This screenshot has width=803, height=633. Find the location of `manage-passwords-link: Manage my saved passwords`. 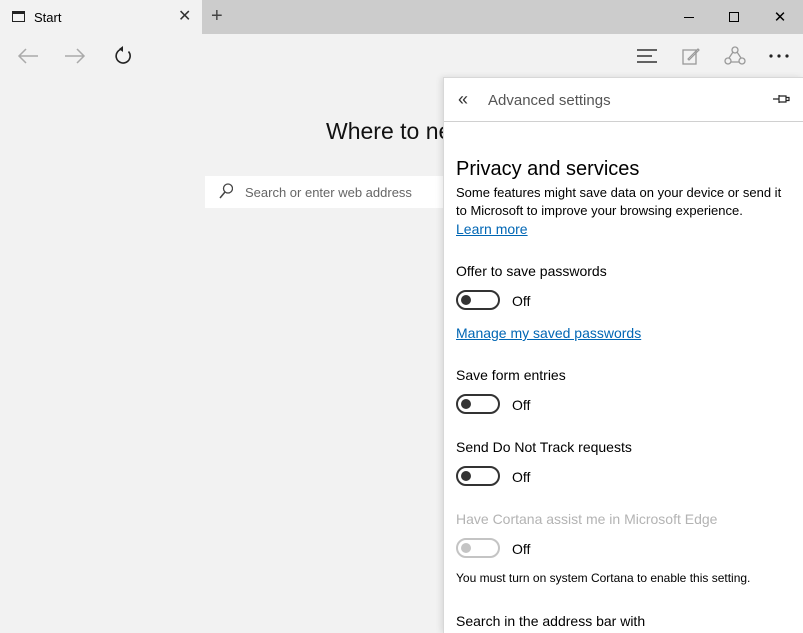

manage-passwords-link: Manage my saved passwords is located at coordinates (548, 333).